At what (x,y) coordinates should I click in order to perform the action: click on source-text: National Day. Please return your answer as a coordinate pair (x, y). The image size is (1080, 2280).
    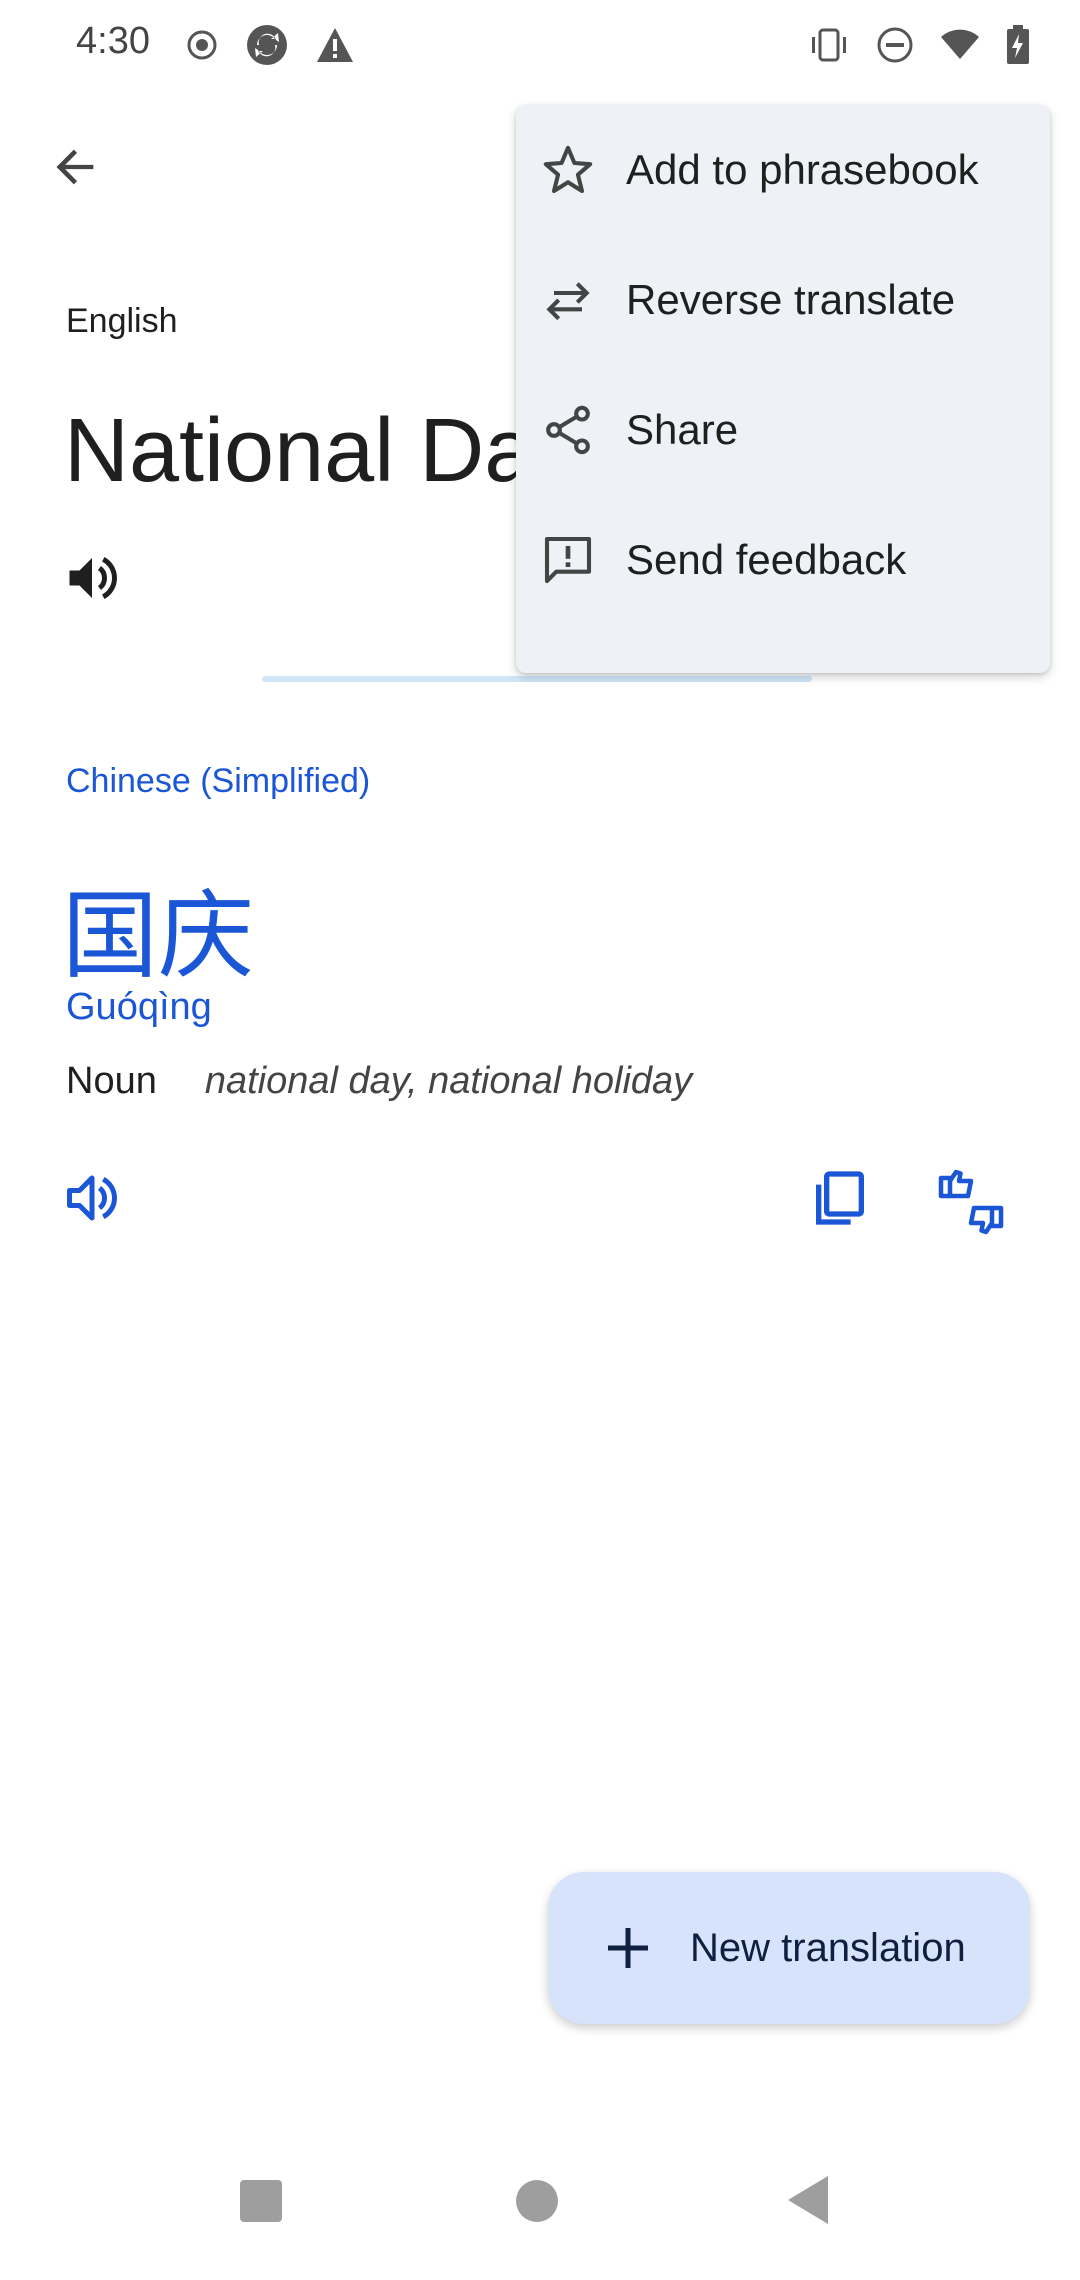
    Looking at the image, I should click on (294, 451).